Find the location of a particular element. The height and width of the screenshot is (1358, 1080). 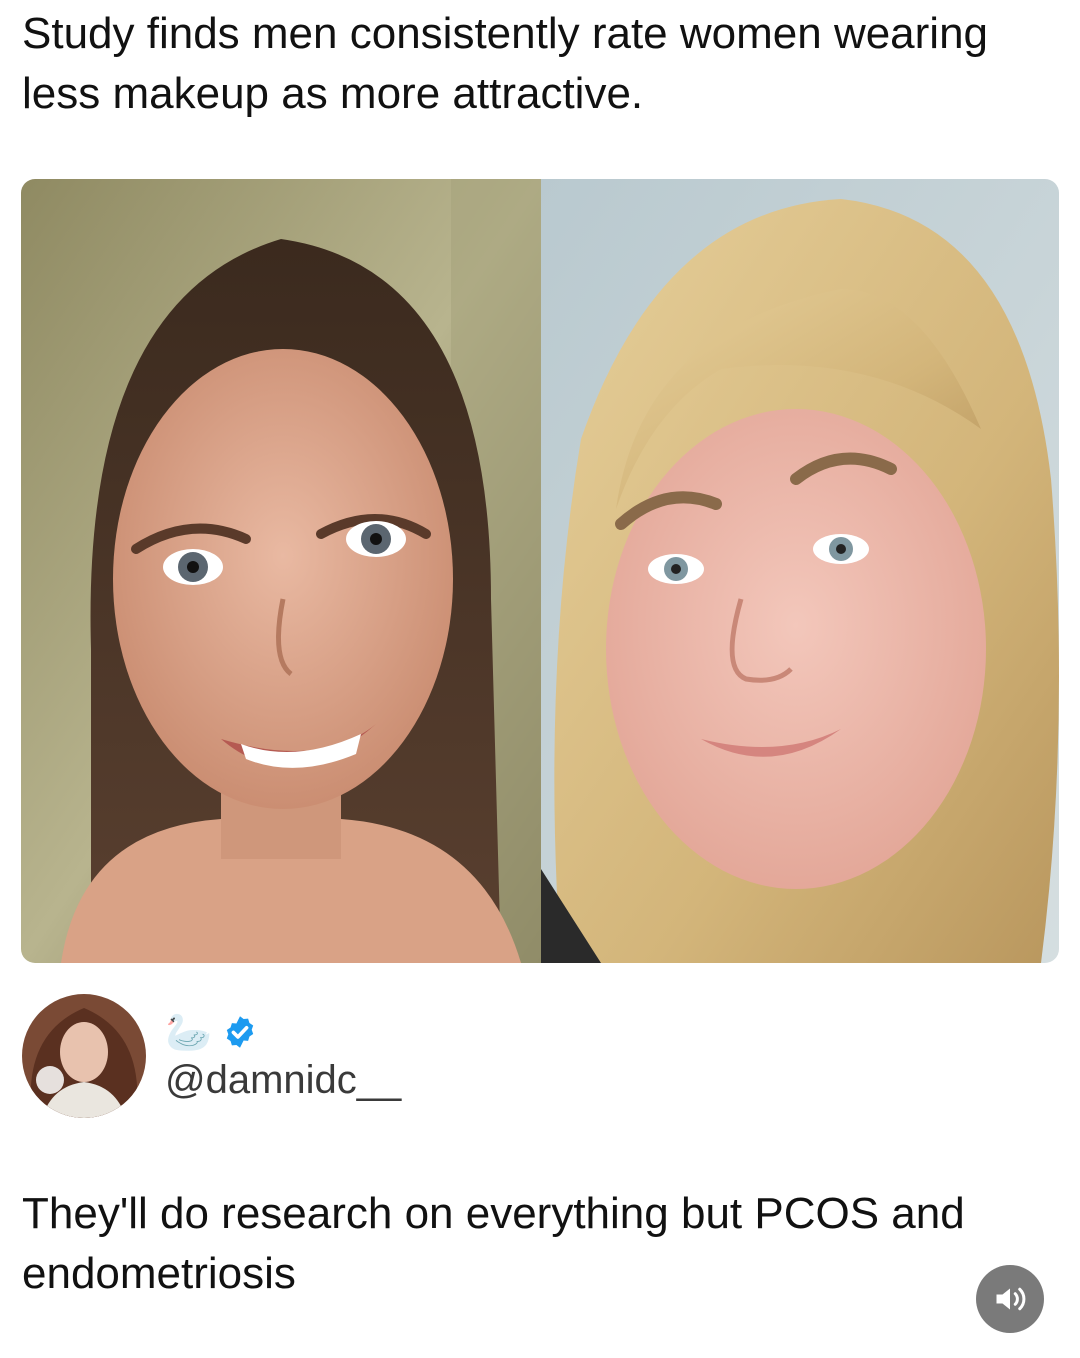

avatar-image is located at coordinates (84, 1056).